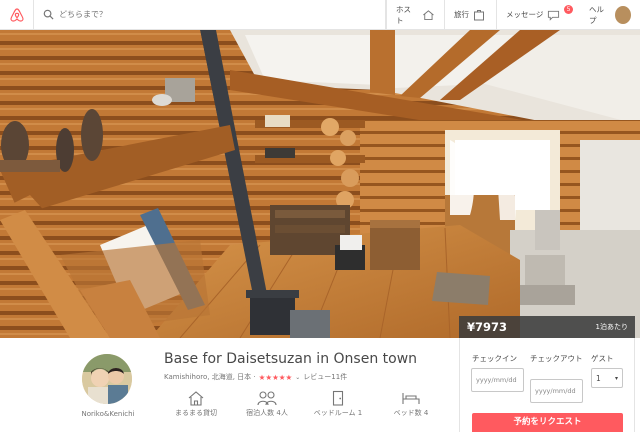  I want to click on nav-messages: メッセージ 5, so click(538, 14).